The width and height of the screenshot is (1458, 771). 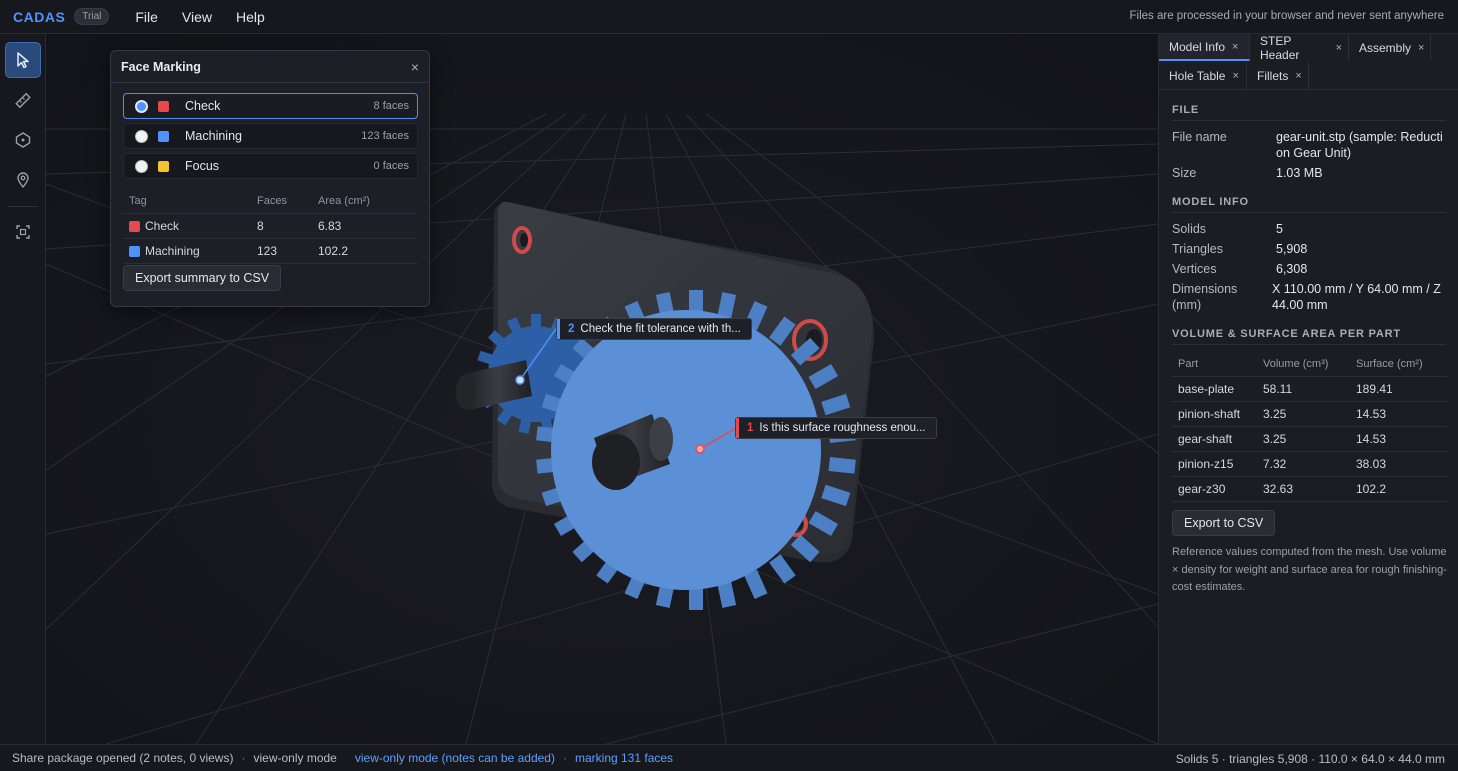 I want to click on menu-file: File, so click(x=146, y=17).